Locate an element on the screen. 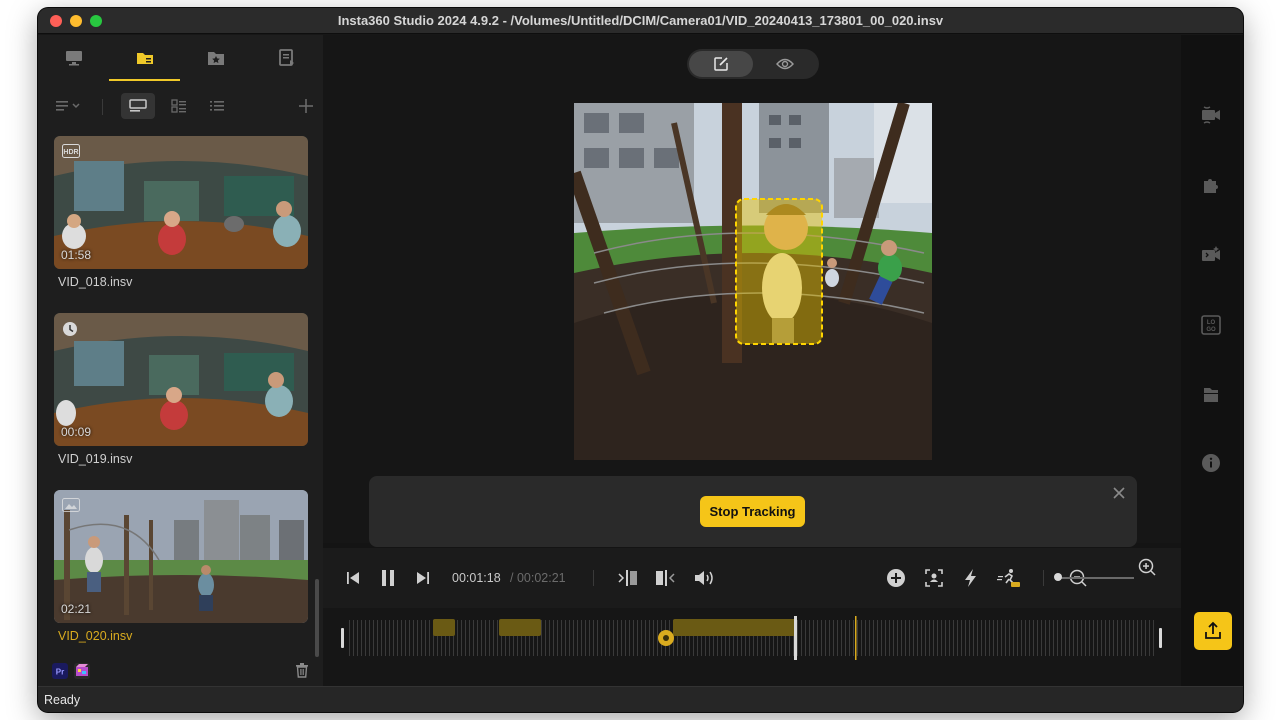 The width and height of the screenshot is (1280, 720). trash-icon is located at coordinates (302, 670).